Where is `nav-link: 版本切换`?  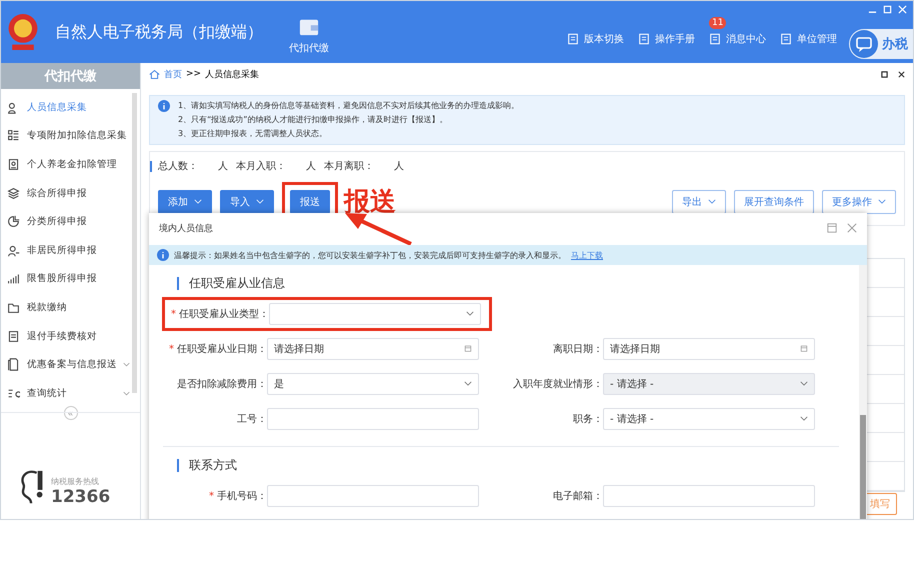
nav-link: 版本切换 is located at coordinates (595, 39).